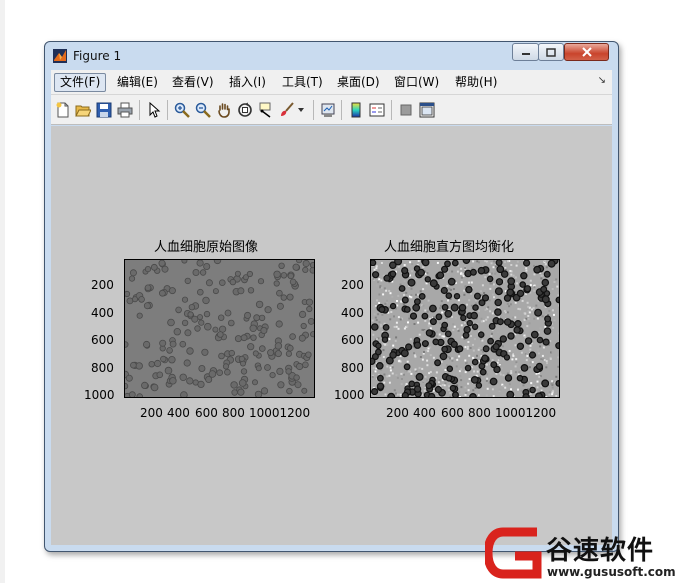 The image size is (684, 583). What do you see at coordinates (465, 328) in the screenshot?
I see `equalized-image-axes` at bounding box center [465, 328].